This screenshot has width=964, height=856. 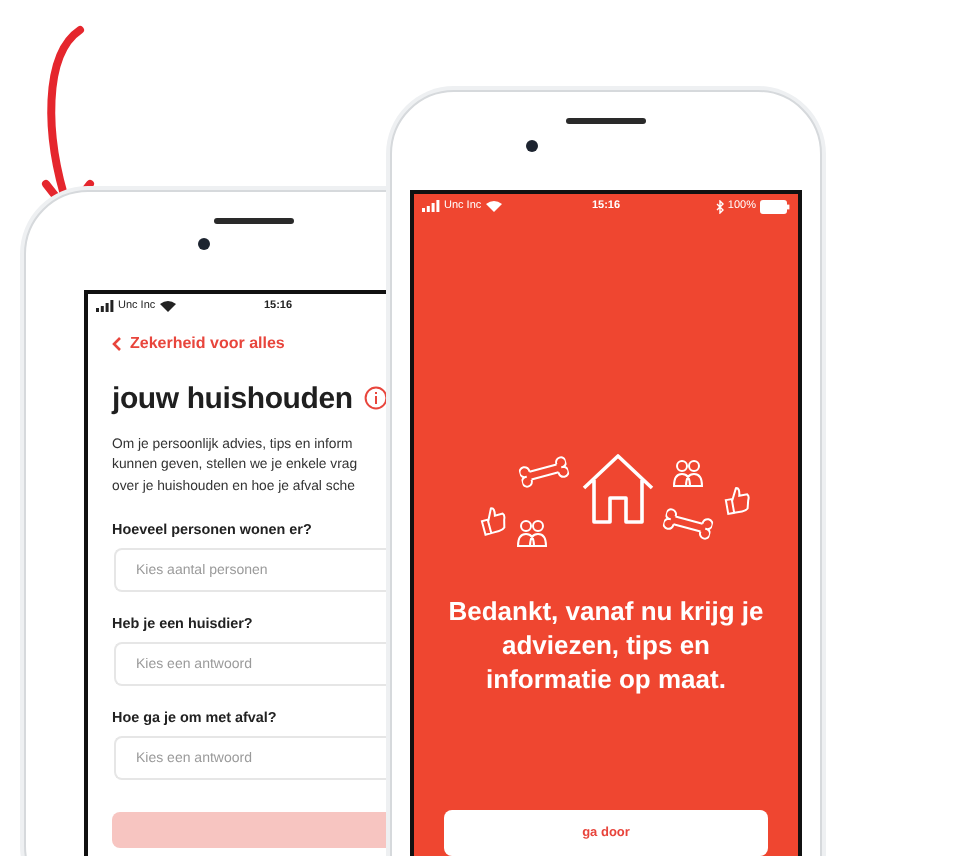 What do you see at coordinates (618, 488) in the screenshot?
I see `house-icon` at bounding box center [618, 488].